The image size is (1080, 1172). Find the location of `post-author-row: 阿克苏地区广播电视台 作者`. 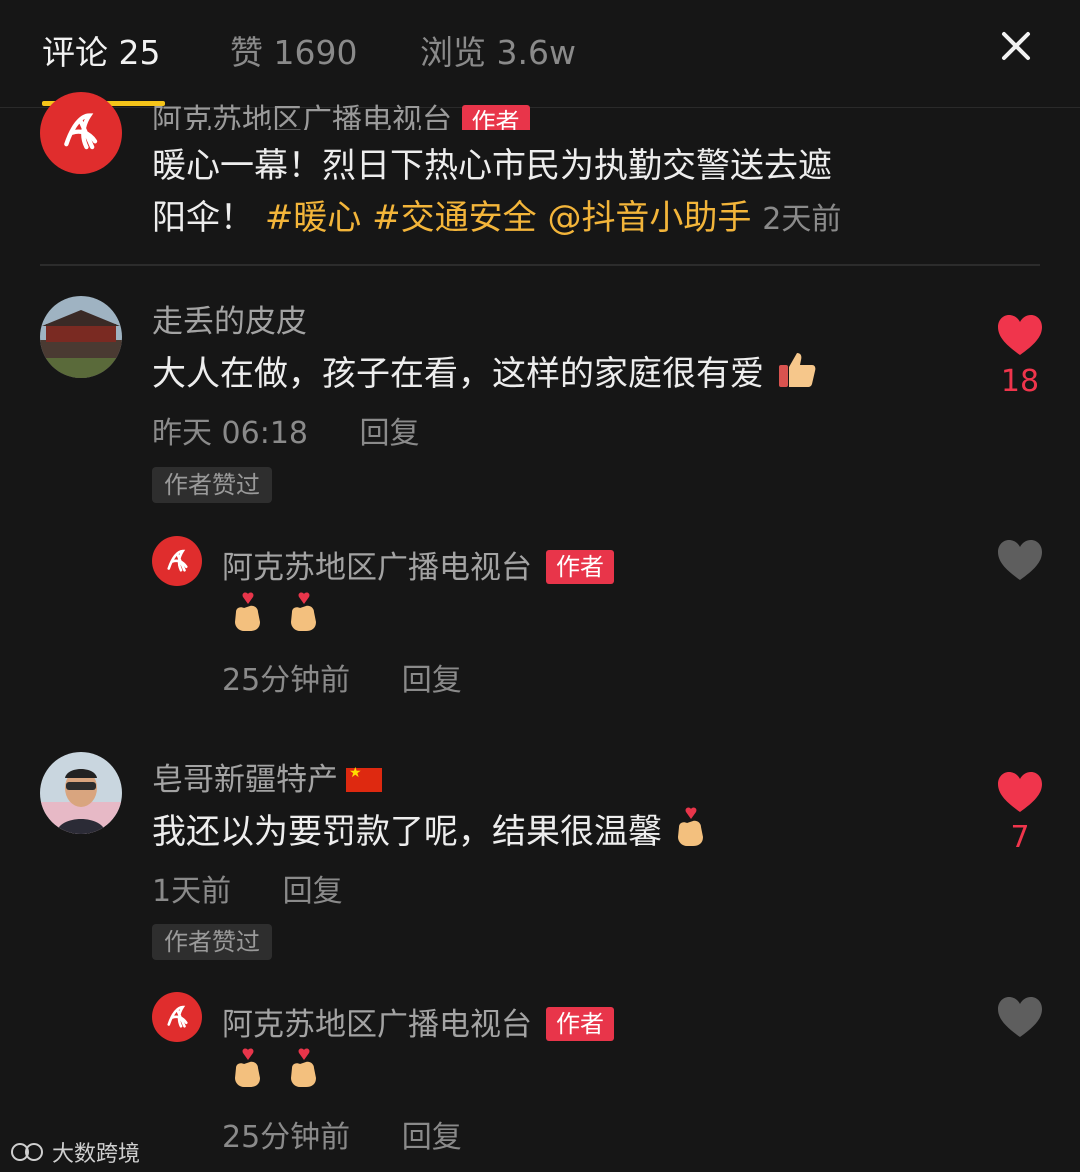

post-author-row: 阿克苏地区广播电视台 作者 is located at coordinates (341, 112).